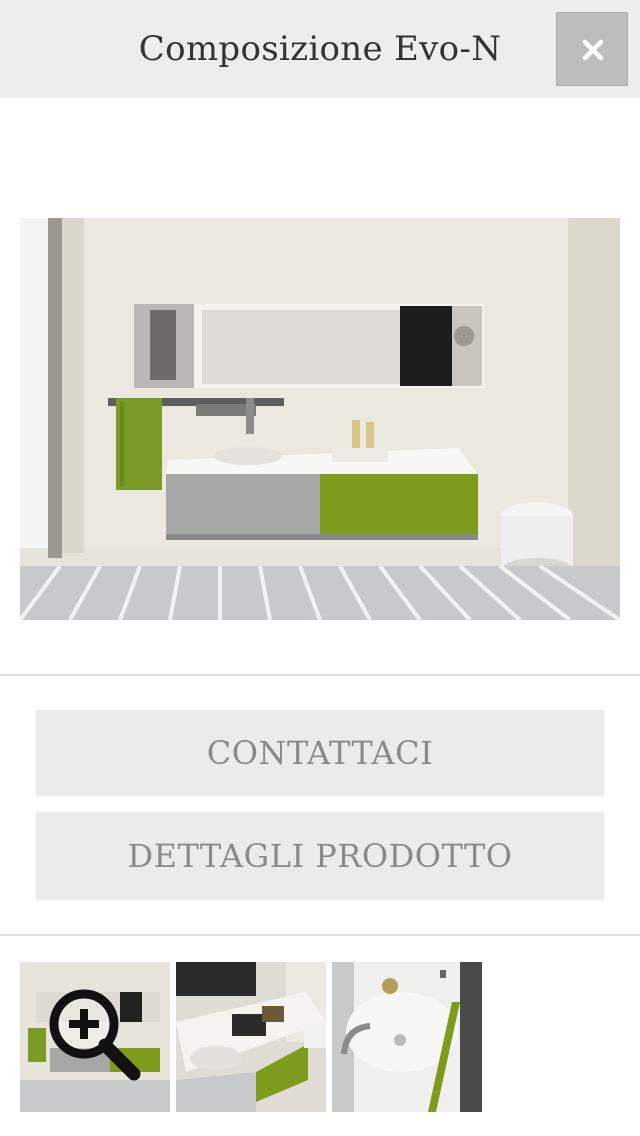  I want to click on header-bar: Composizione Evo-N, so click(320, 49).